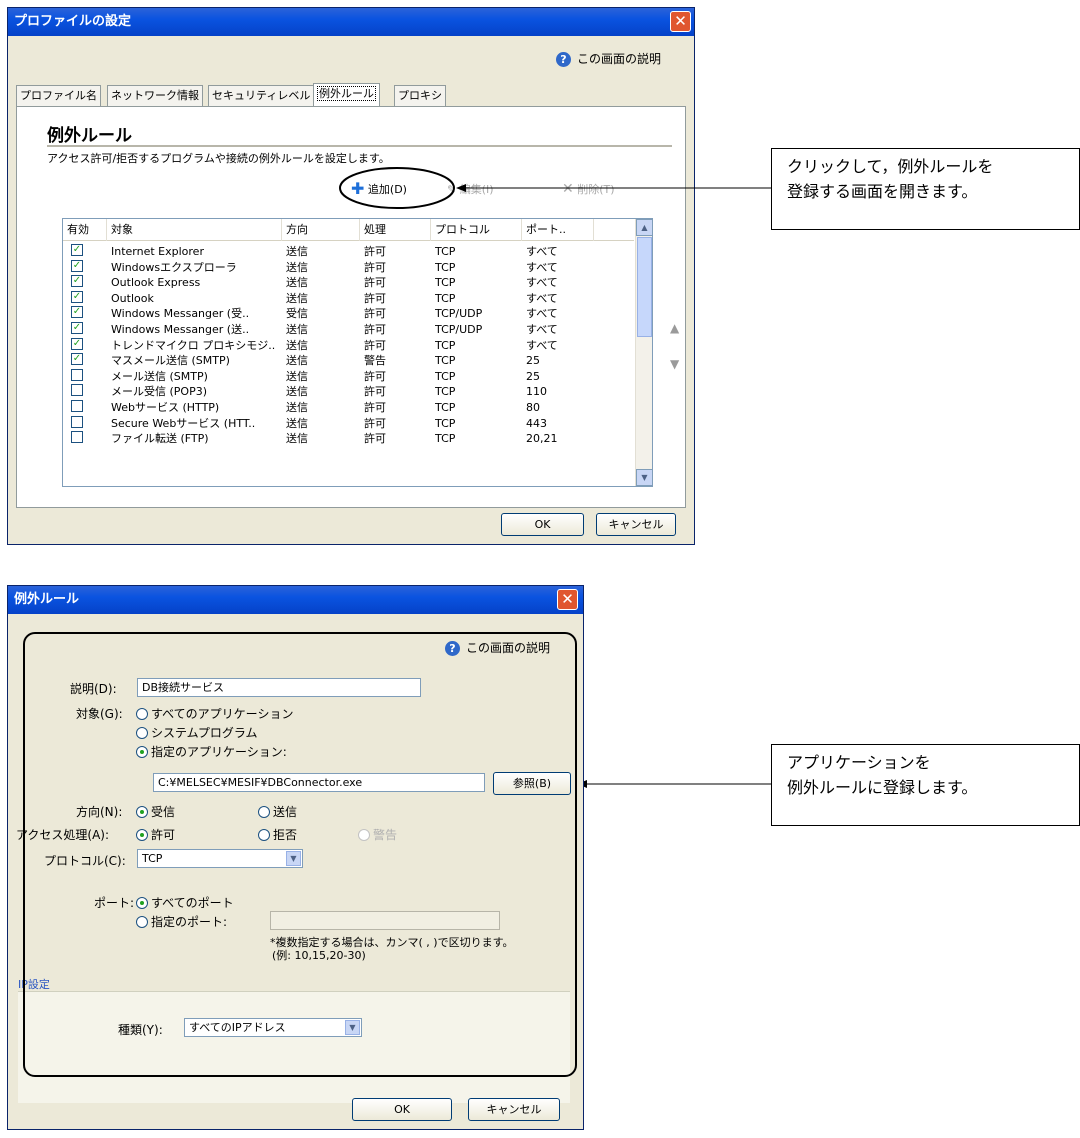 This screenshot has height=1138, width=1080. What do you see at coordinates (348, 267) in the screenshot?
I see `table-row: ✓ Windowsエクスプローラ 送信 許可 TCP すべて` at bounding box center [348, 267].